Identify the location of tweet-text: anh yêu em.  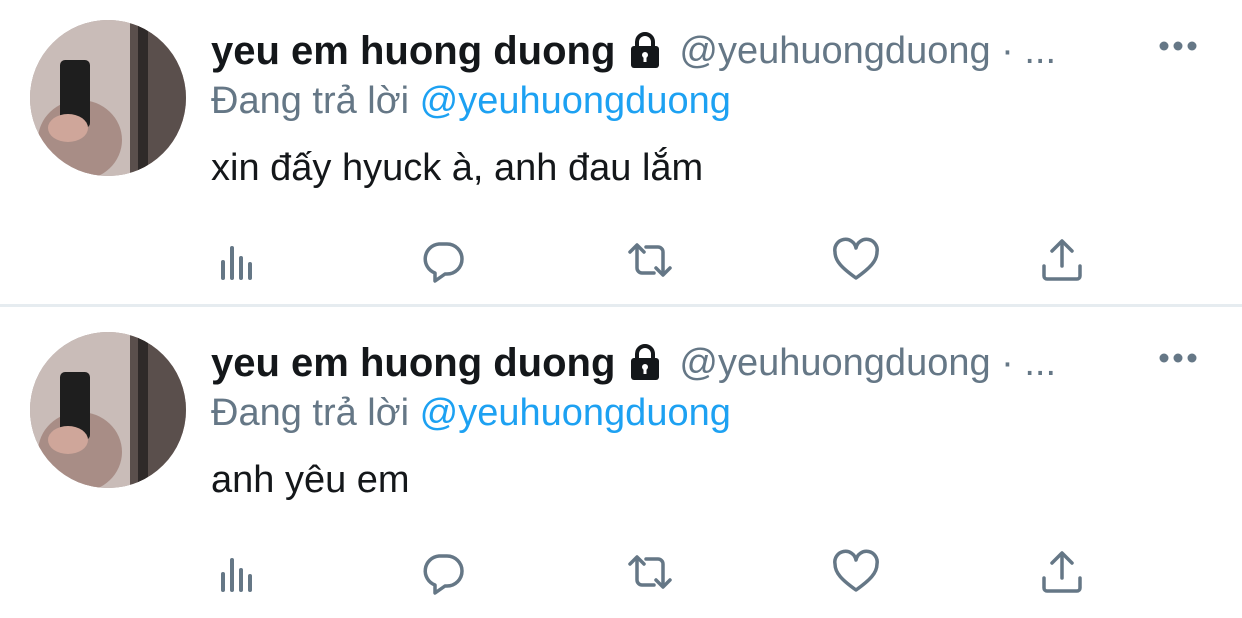
(310, 480).